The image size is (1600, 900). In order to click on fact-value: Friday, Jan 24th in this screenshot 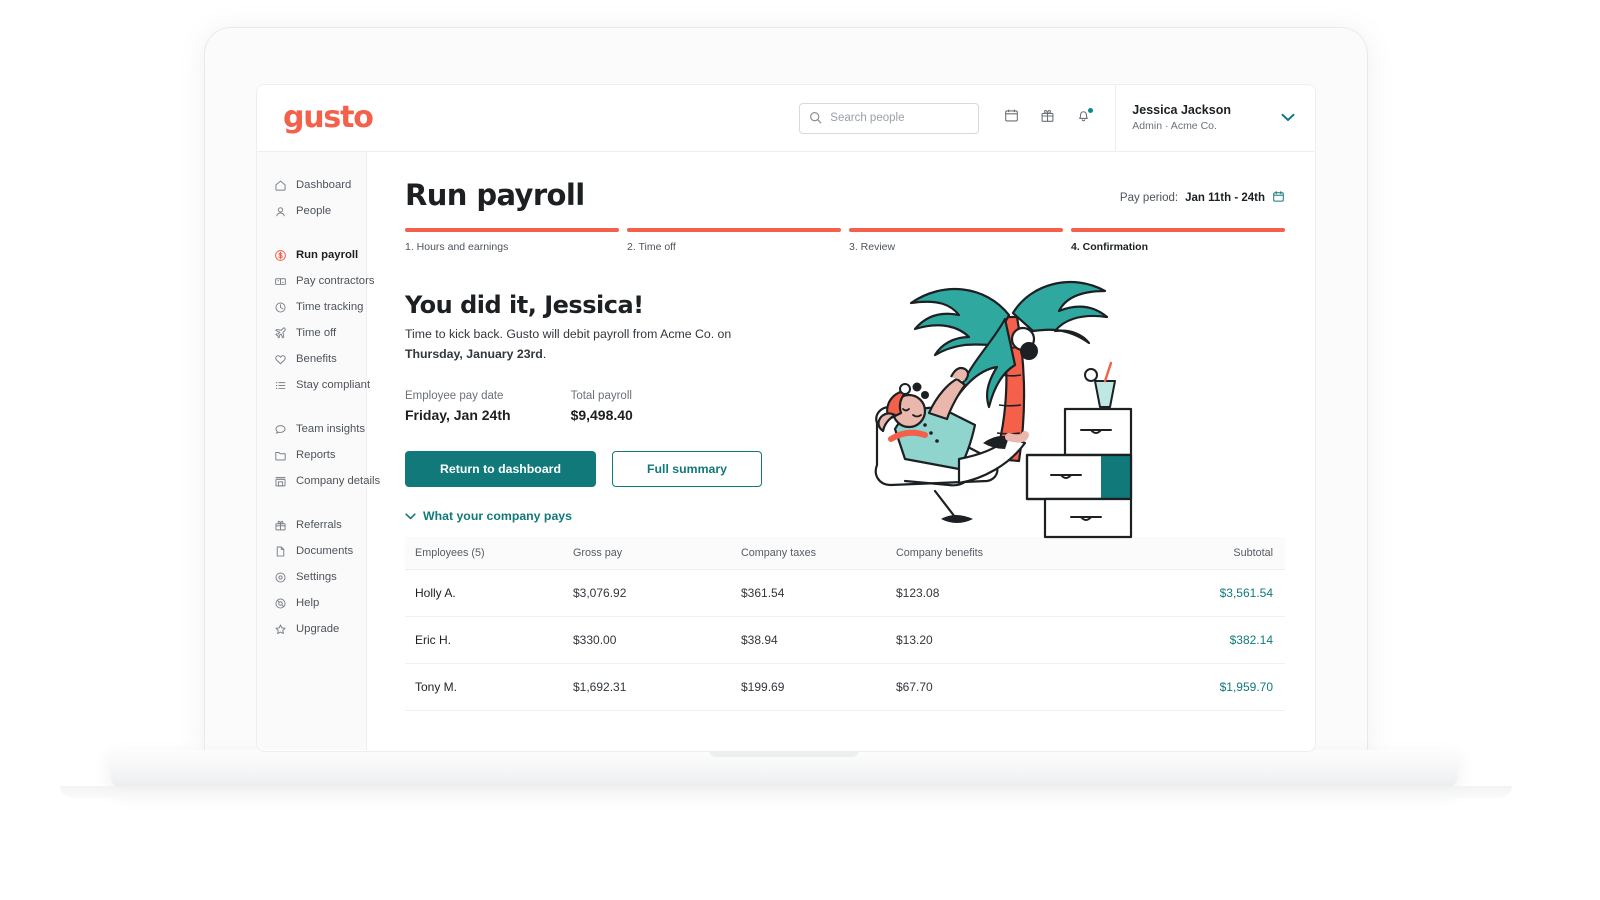, I will do `click(458, 415)`.